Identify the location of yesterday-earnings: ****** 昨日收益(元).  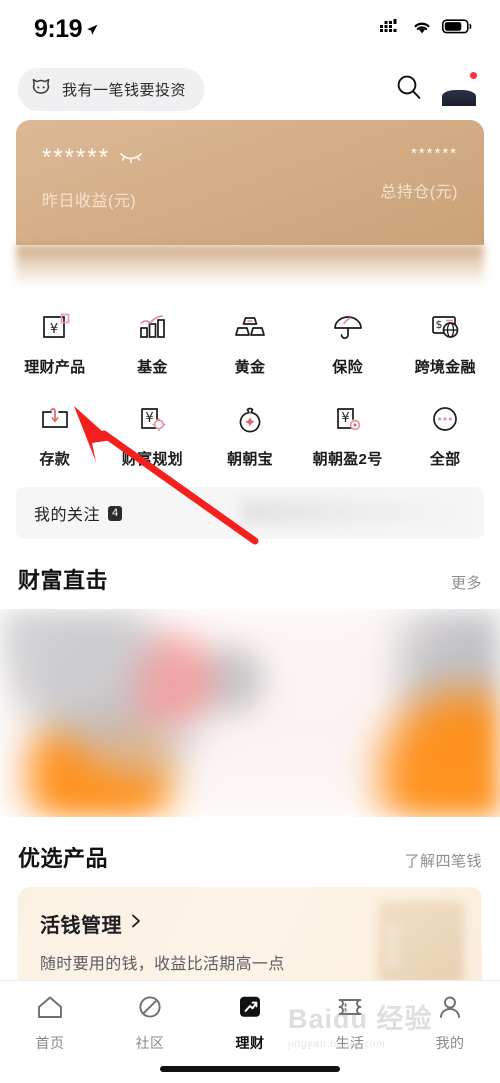
(93, 178).